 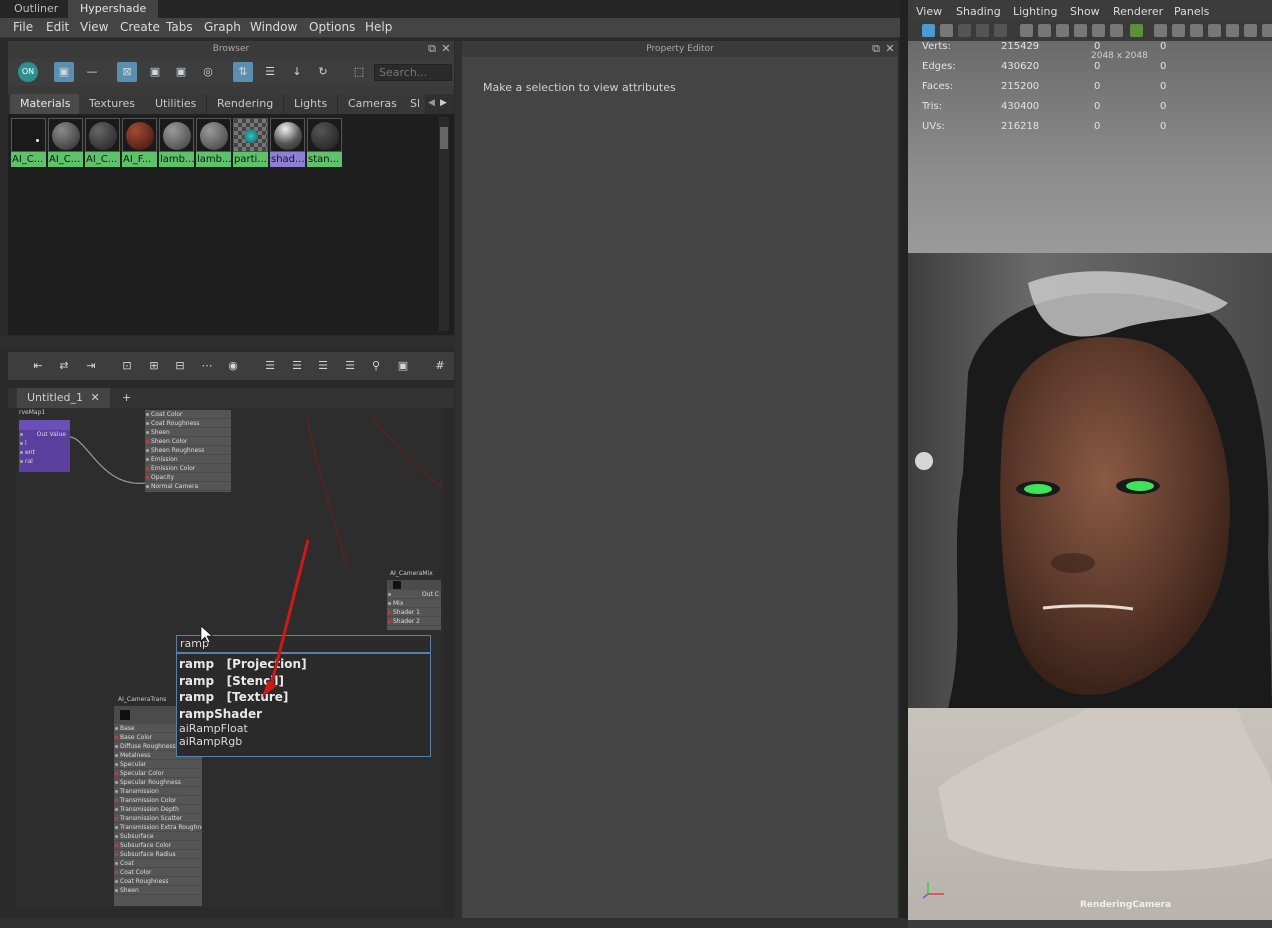 What do you see at coordinates (1080, 30) in the screenshot?
I see `resolution-gate-icon` at bounding box center [1080, 30].